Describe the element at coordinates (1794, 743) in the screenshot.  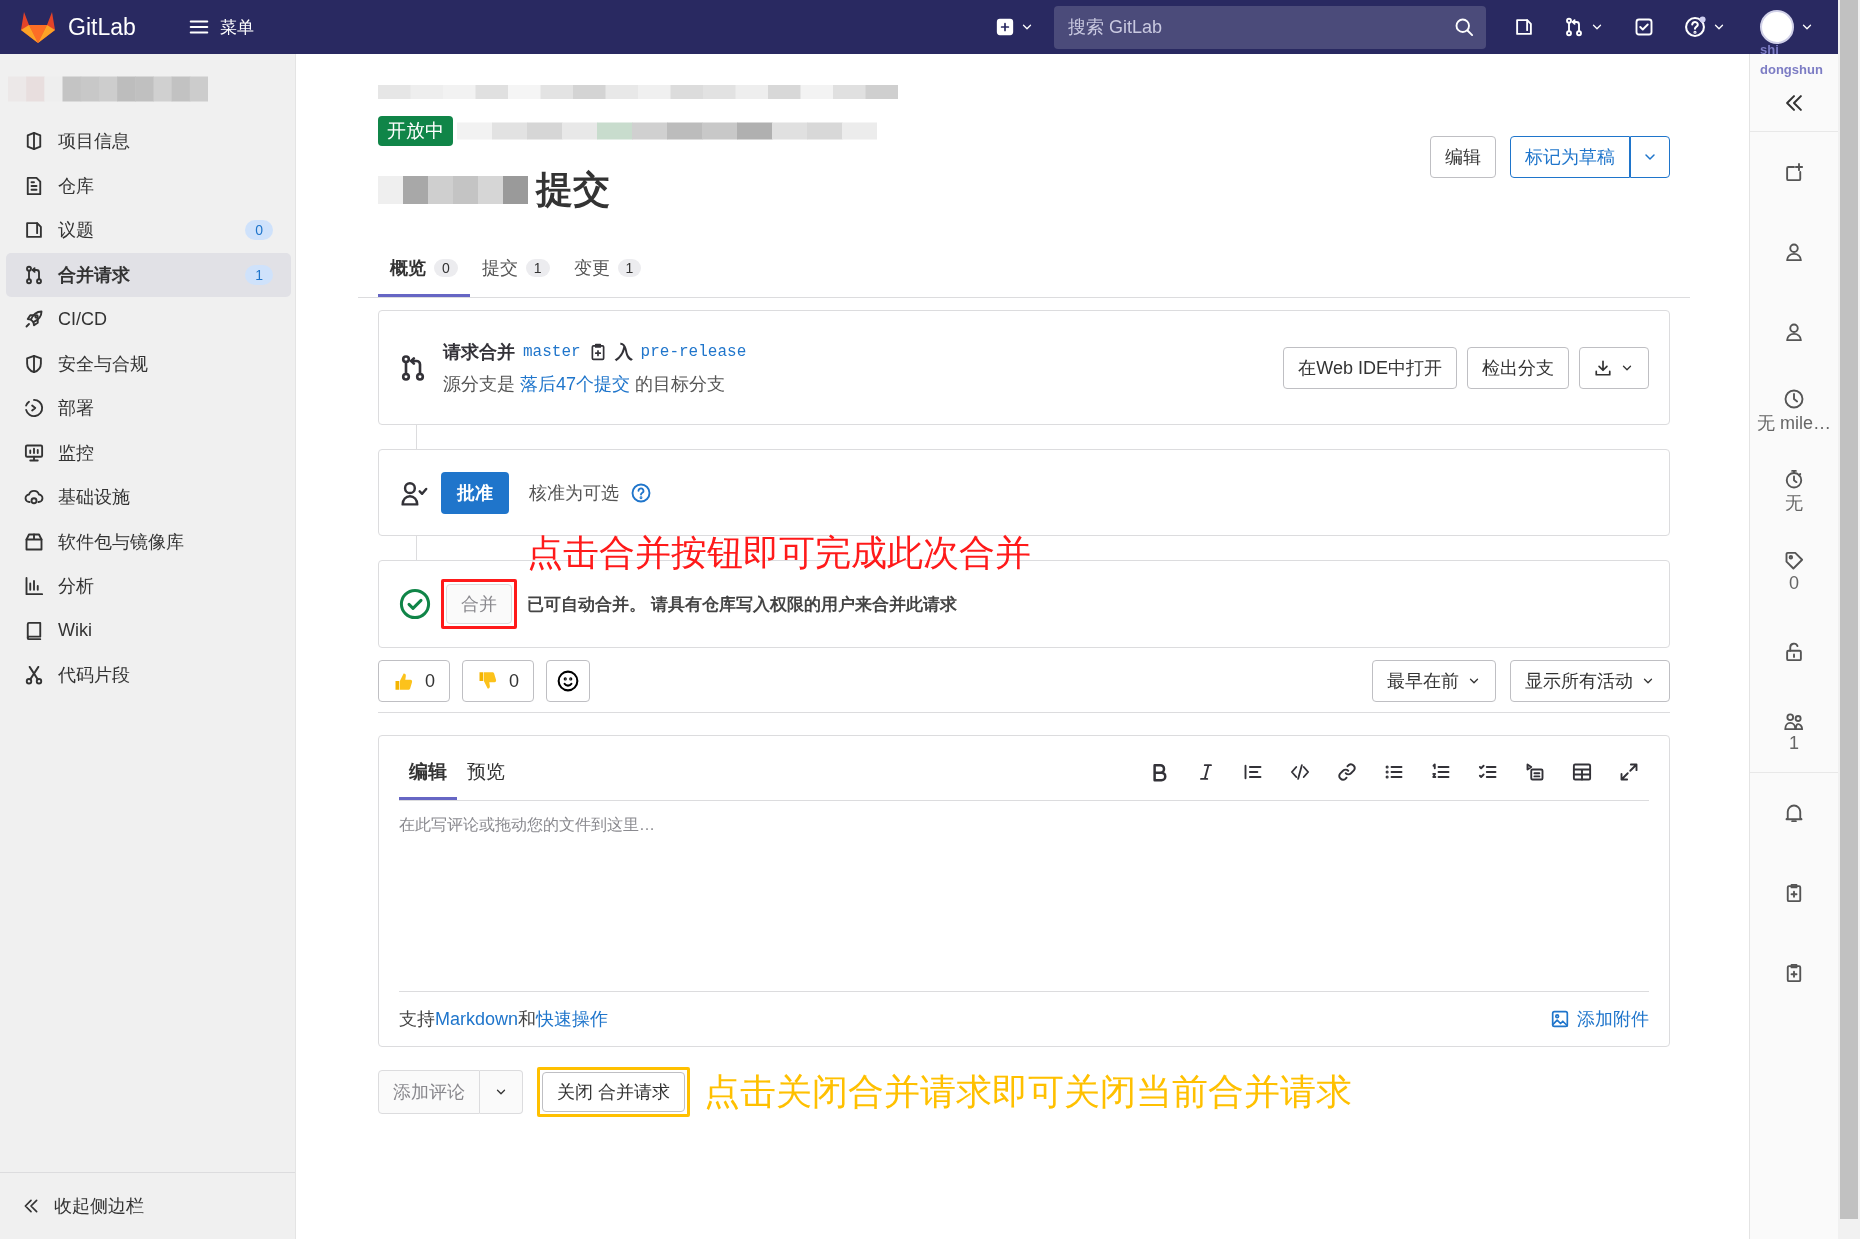
I see `sidebar-value: 1` at that location.